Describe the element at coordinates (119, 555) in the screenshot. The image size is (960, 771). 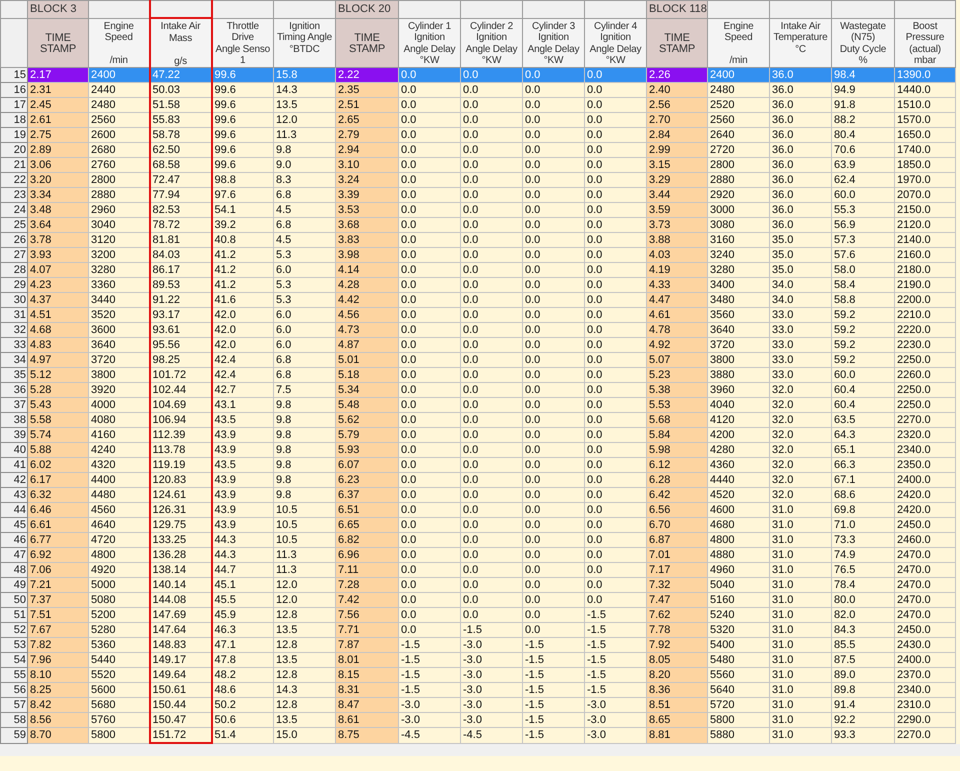
I see `table-cell: 4800` at that location.